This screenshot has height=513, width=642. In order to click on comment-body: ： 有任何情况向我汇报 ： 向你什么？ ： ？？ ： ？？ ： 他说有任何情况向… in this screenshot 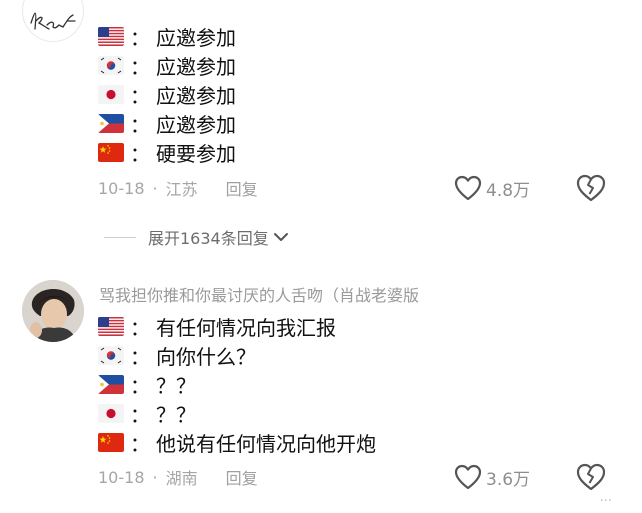, I will do `click(237, 384)`.